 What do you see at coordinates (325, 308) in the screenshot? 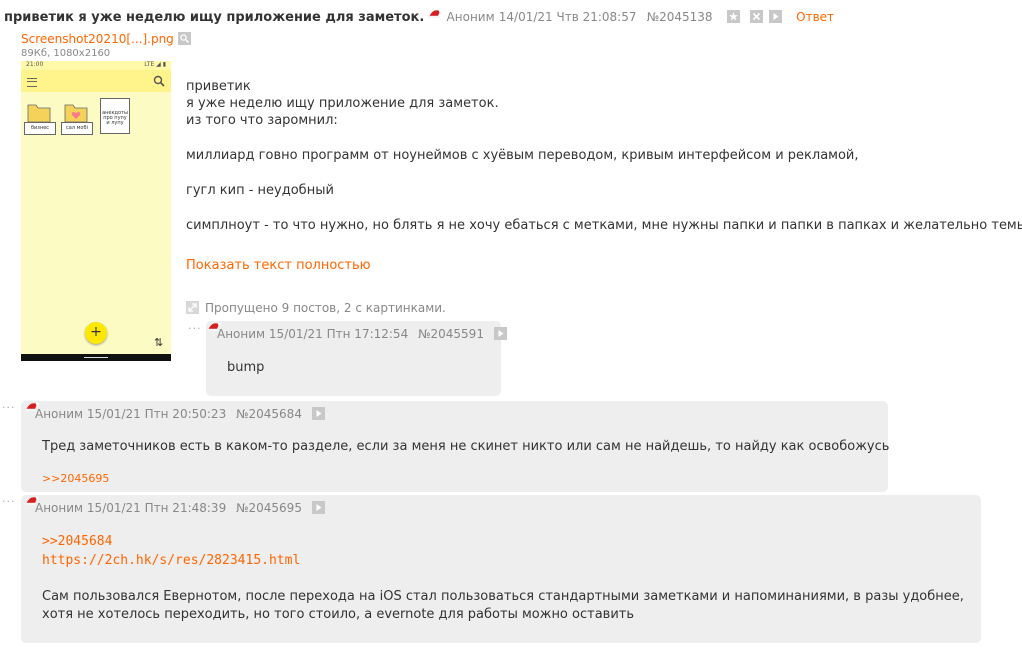
I see `skipped-posts-text: Пропущено 9 постов, 2 с картинками.` at bounding box center [325, 308].